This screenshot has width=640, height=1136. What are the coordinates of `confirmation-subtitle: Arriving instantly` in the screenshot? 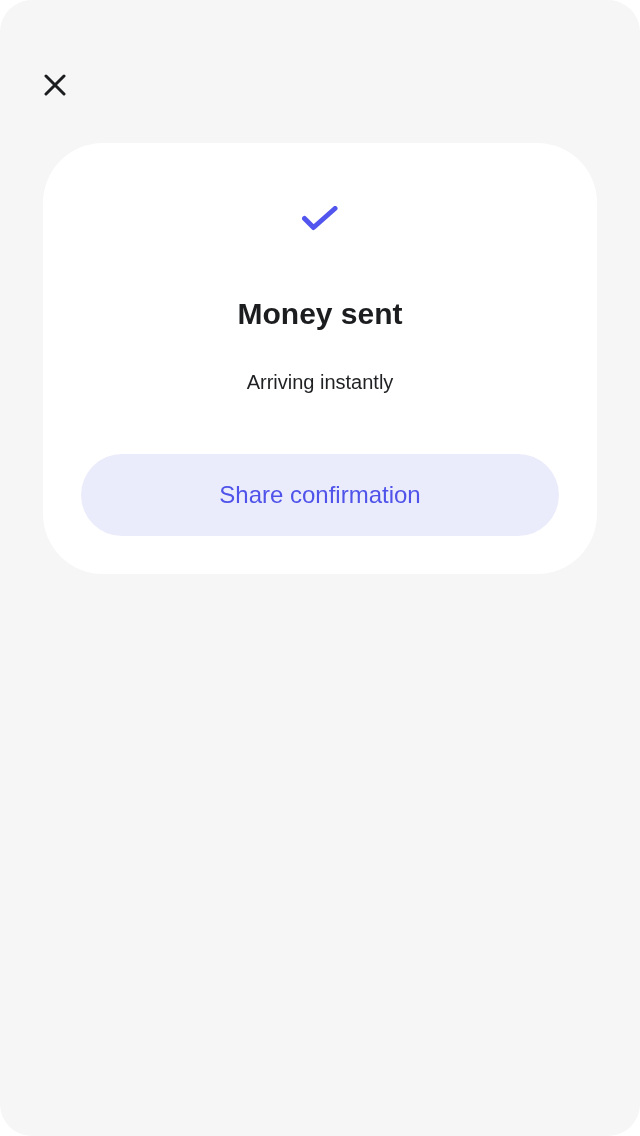 It's located at (320, 382).